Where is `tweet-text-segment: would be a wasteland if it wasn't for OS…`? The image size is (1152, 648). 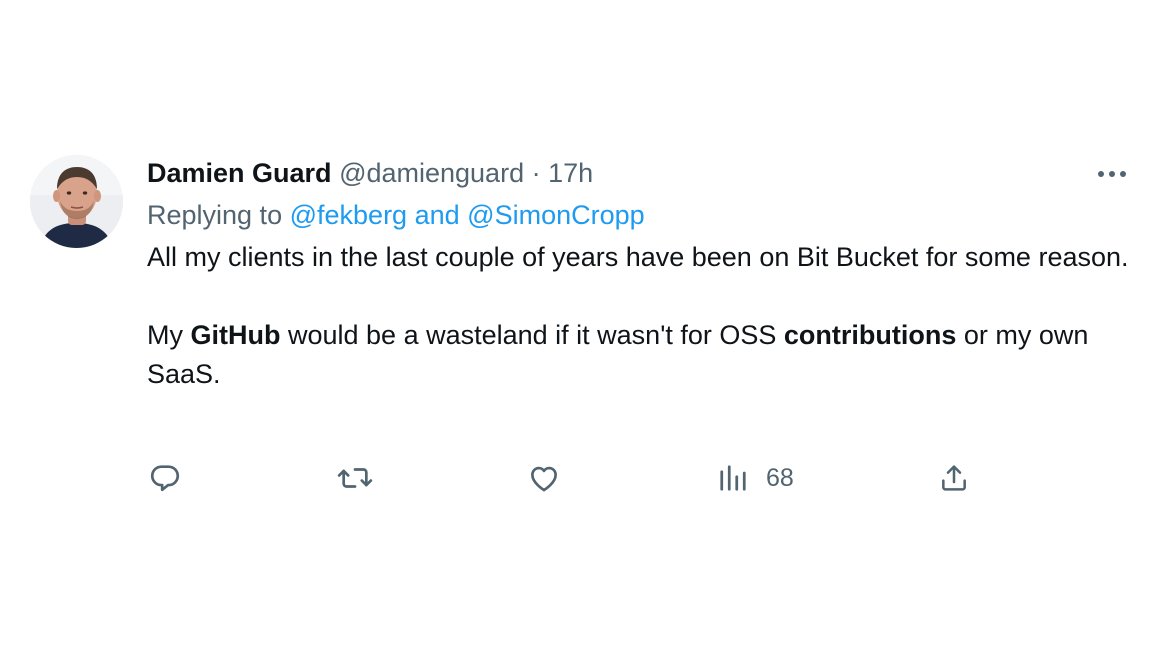
tweet-text-segment: would be a wasteland if it wasn't for OS… is located at coordinates (532, 335).